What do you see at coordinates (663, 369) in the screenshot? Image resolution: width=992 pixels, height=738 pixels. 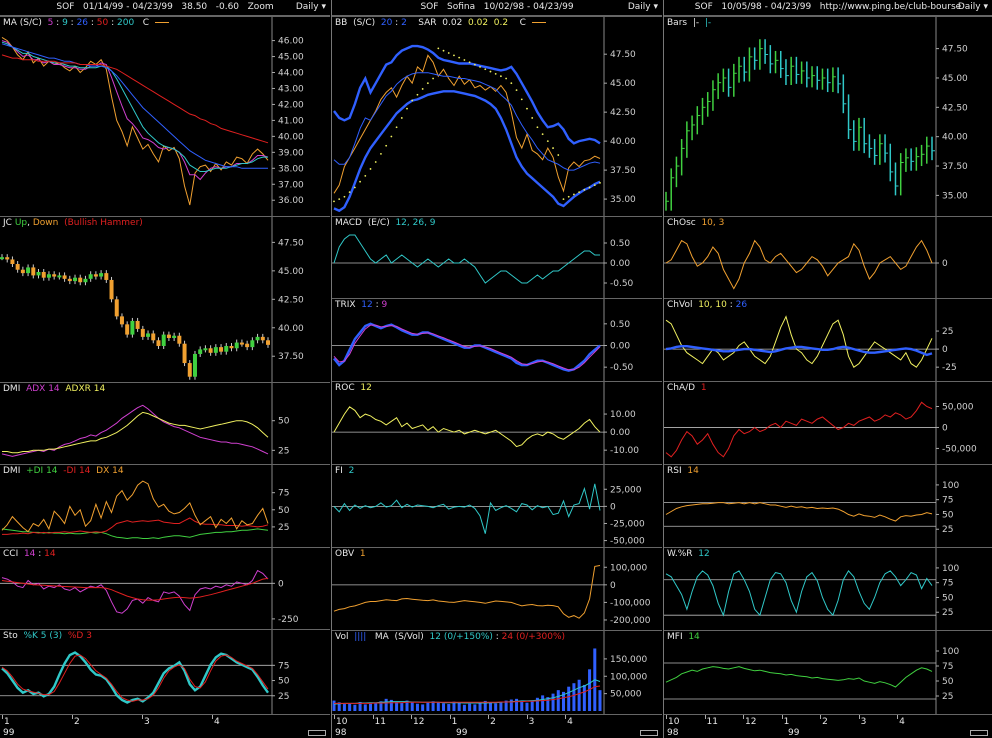 I see `column-divider` at bounding box center [663, 369].